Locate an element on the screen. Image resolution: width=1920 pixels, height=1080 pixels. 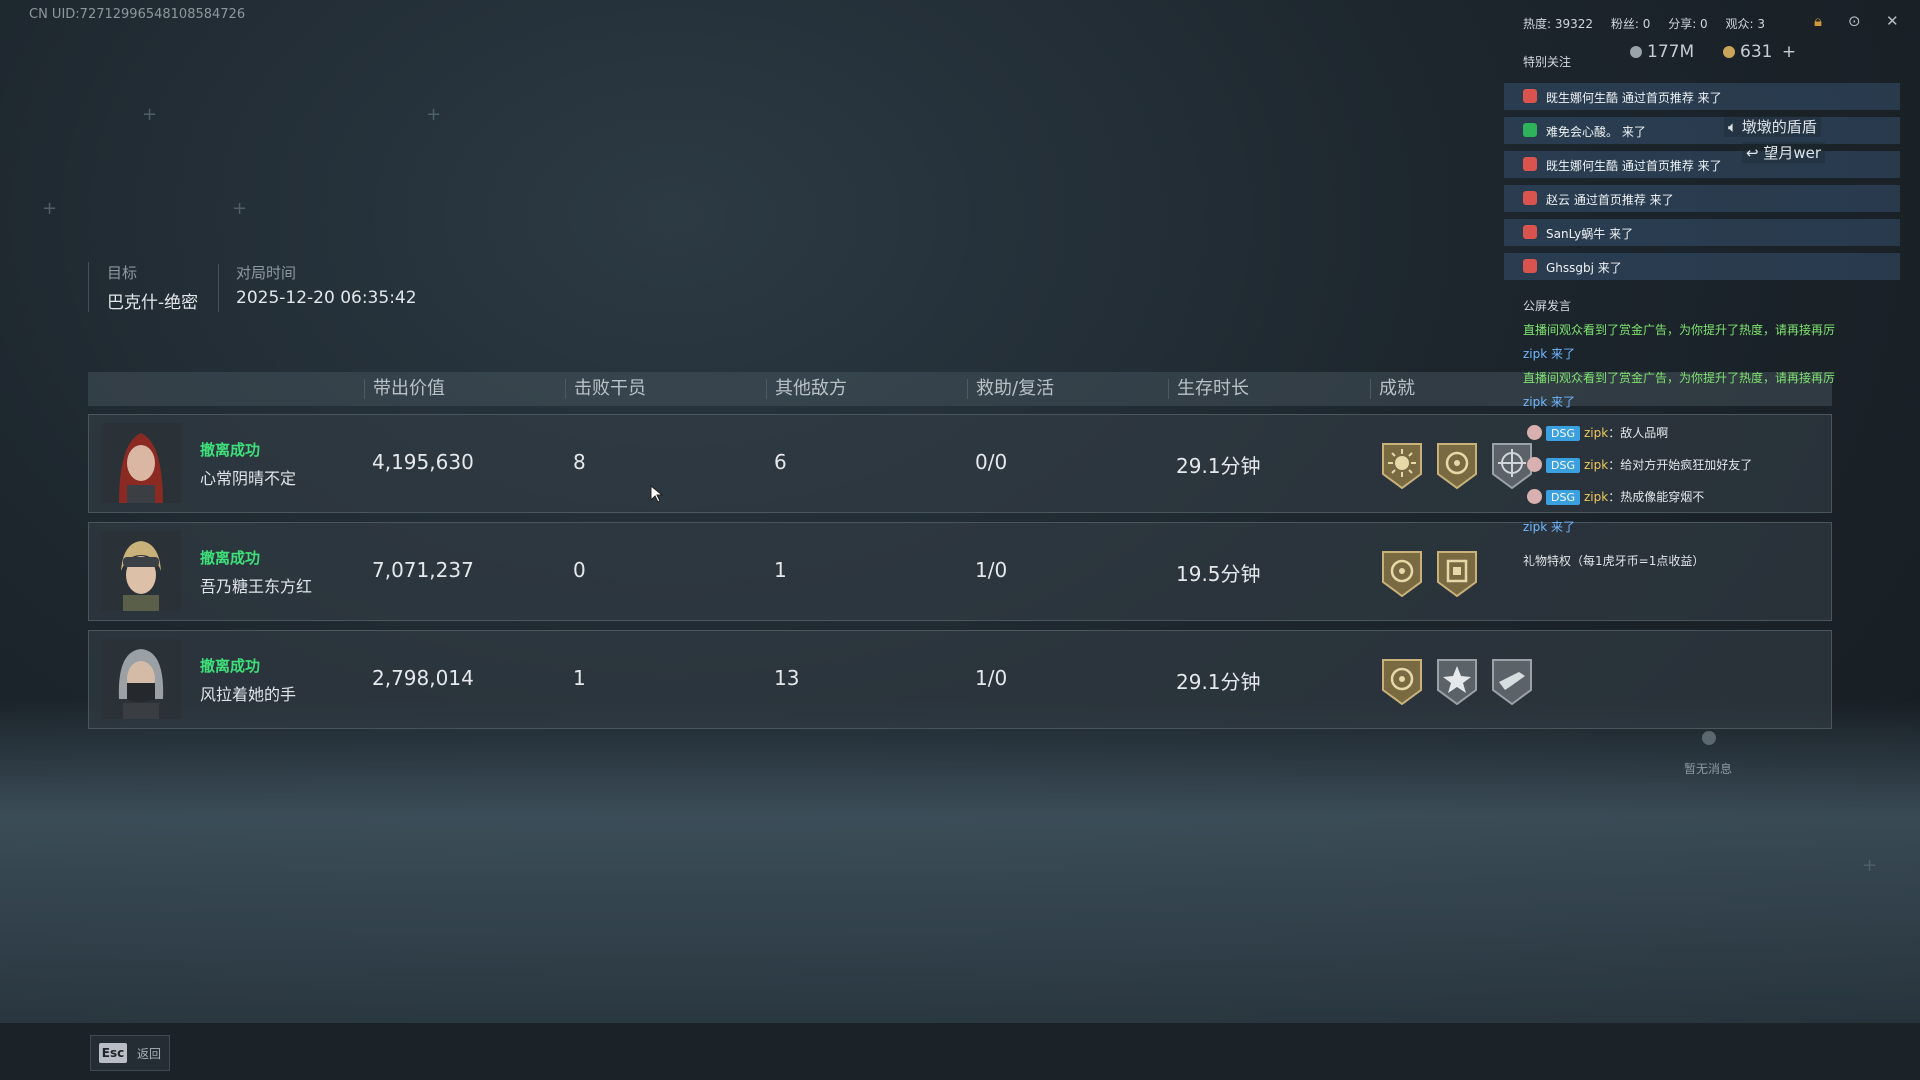
player-name: 吾乃糖王东方红 is located at coordinates (256, 586).